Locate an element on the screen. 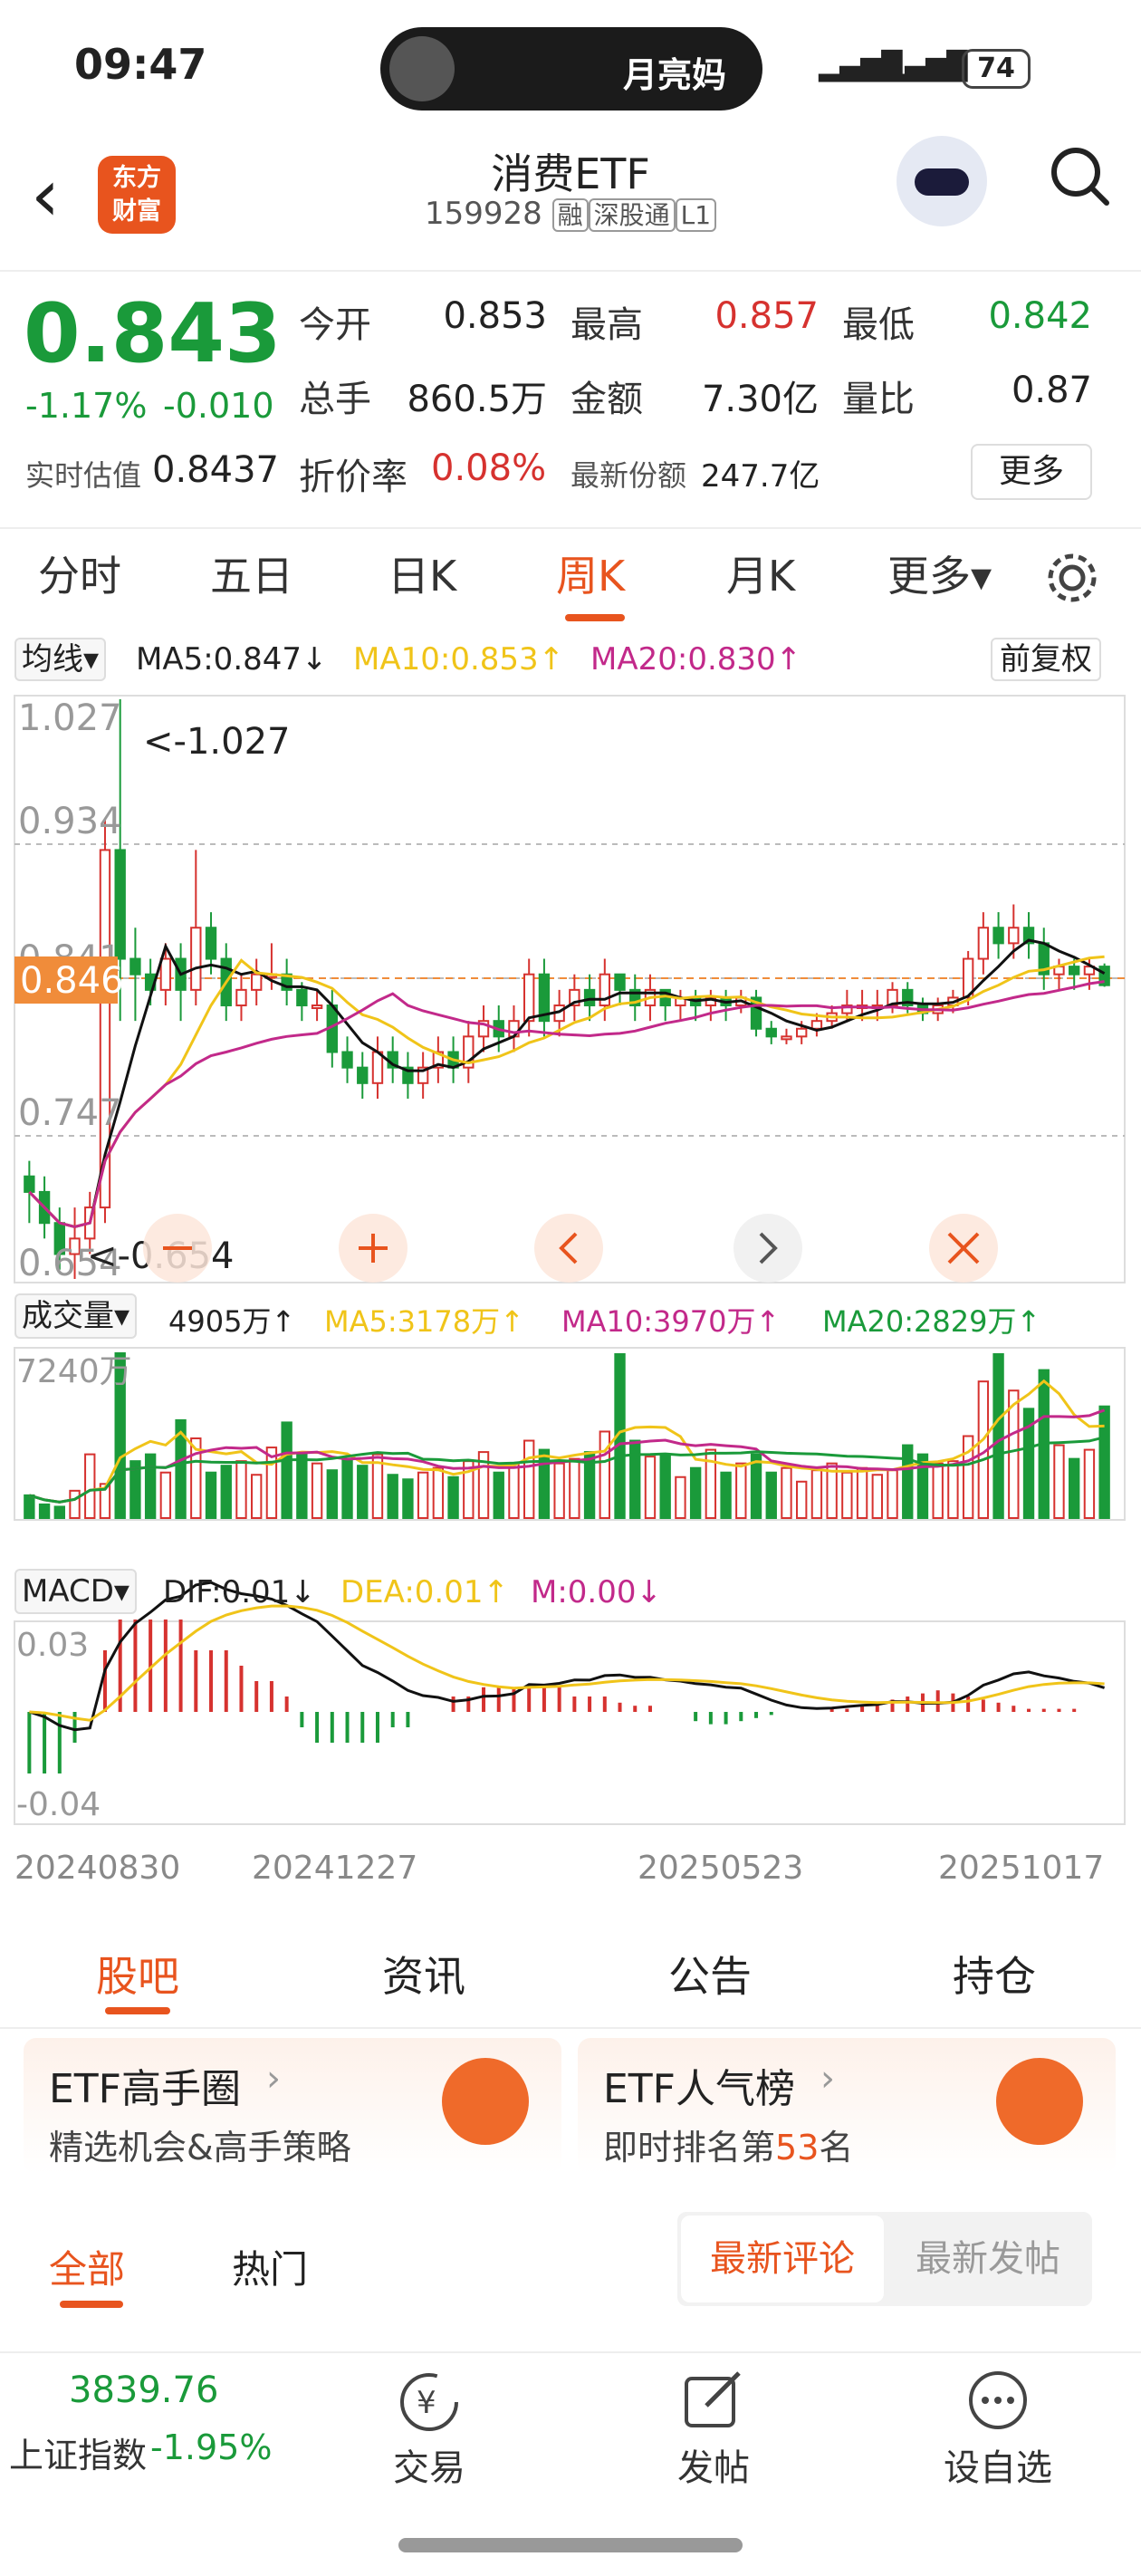 The height and width of the screenshot is (2576, 1141). shares-label: 最新份额 is located at coordinates (628, 475).